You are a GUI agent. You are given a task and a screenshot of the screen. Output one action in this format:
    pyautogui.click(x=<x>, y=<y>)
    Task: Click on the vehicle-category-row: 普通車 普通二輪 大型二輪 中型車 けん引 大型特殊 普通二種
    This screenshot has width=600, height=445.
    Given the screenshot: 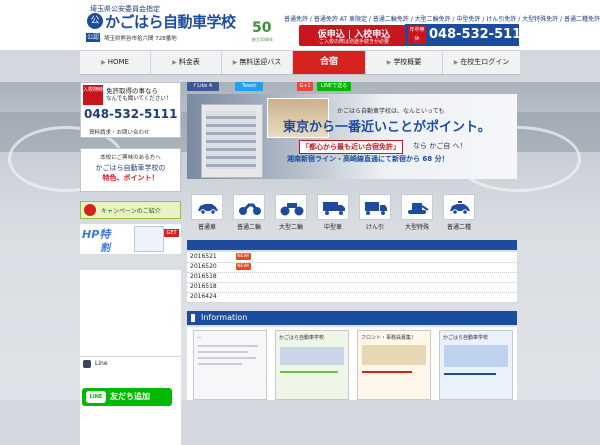 What is the action you would take?
    pyautogui.click(x=352, y=214)
    